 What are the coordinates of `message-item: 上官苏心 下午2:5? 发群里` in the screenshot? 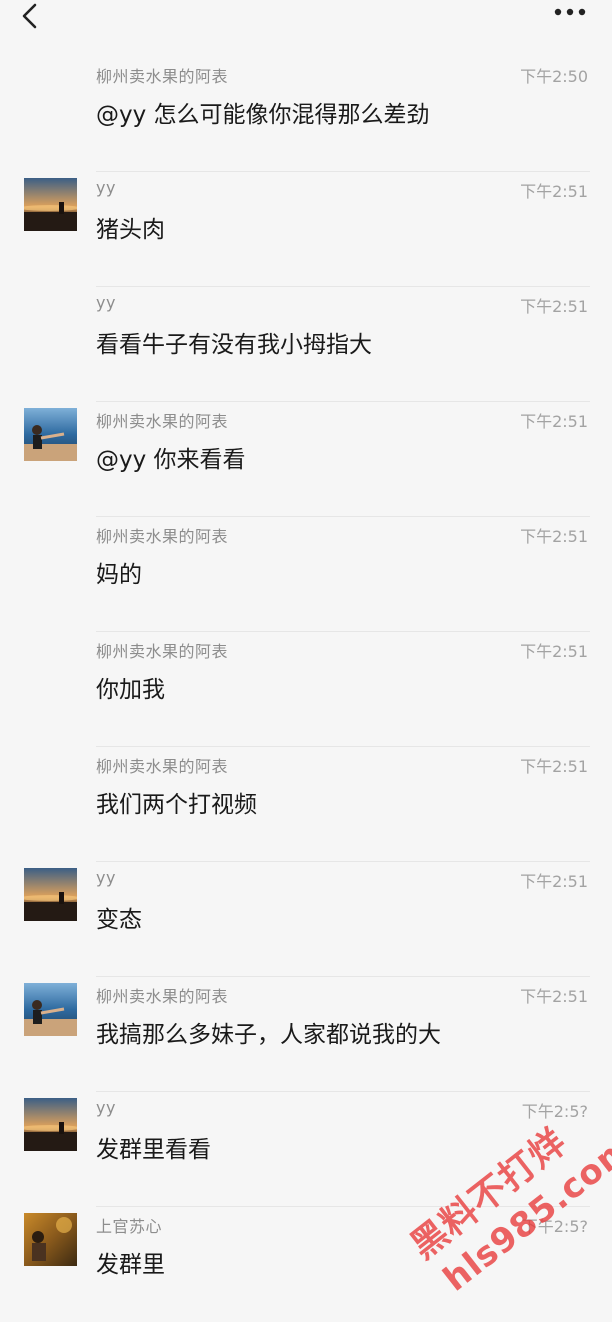 It's located at (306, 1264).